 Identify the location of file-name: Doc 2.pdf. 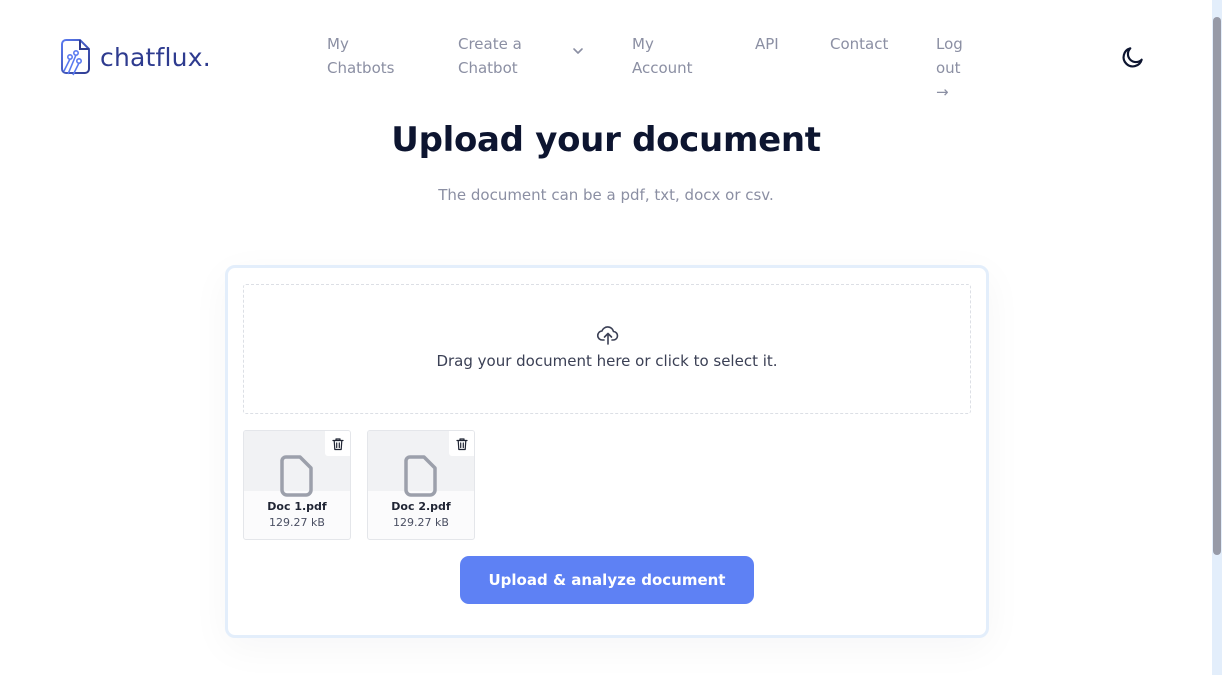
(421, 506).